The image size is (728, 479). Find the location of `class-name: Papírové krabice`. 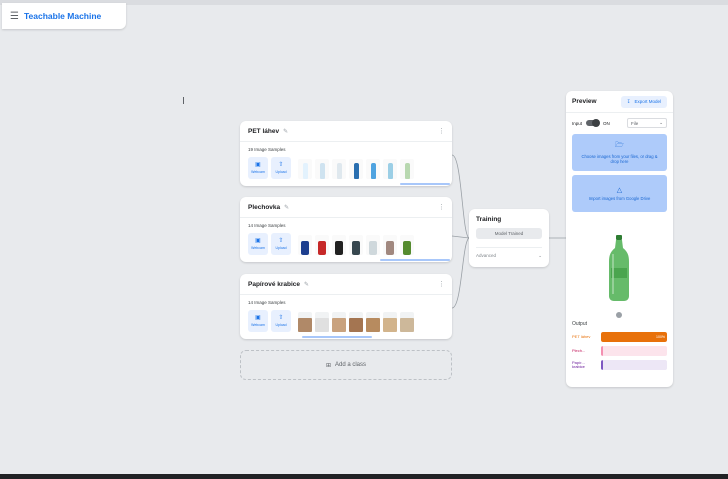

class-name: Papírové krabice is located at coordinates (274, 284).